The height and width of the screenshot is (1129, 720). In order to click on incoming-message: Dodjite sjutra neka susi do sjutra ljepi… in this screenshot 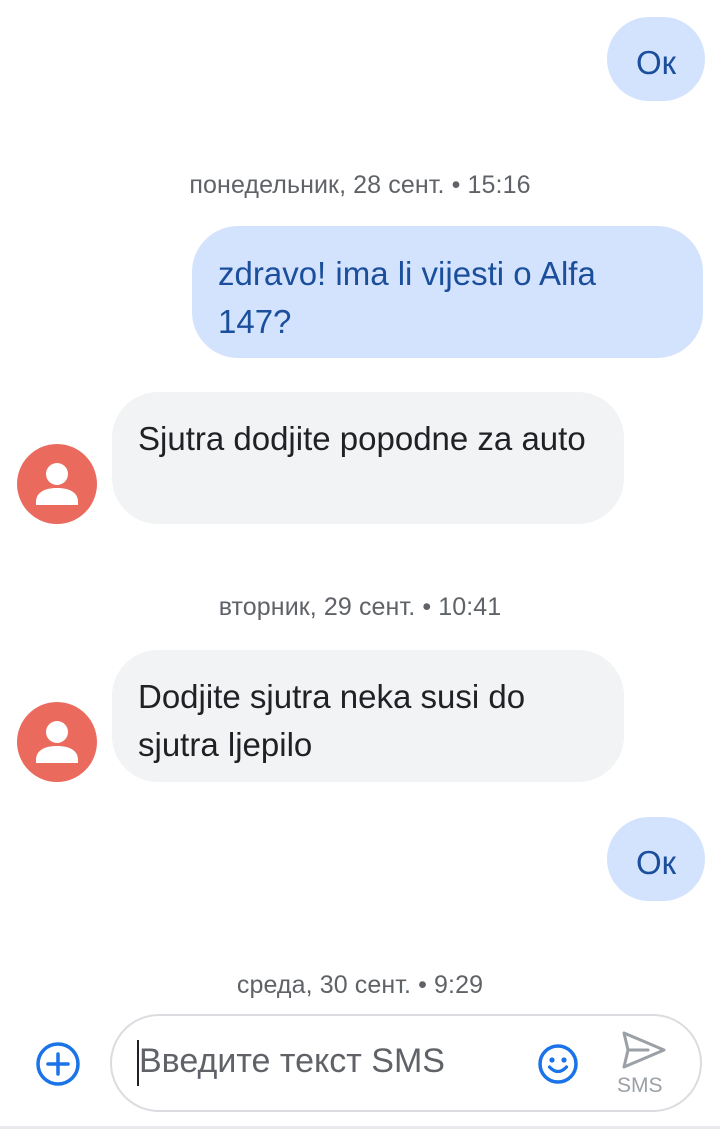, I will do `click(368, 716)`.